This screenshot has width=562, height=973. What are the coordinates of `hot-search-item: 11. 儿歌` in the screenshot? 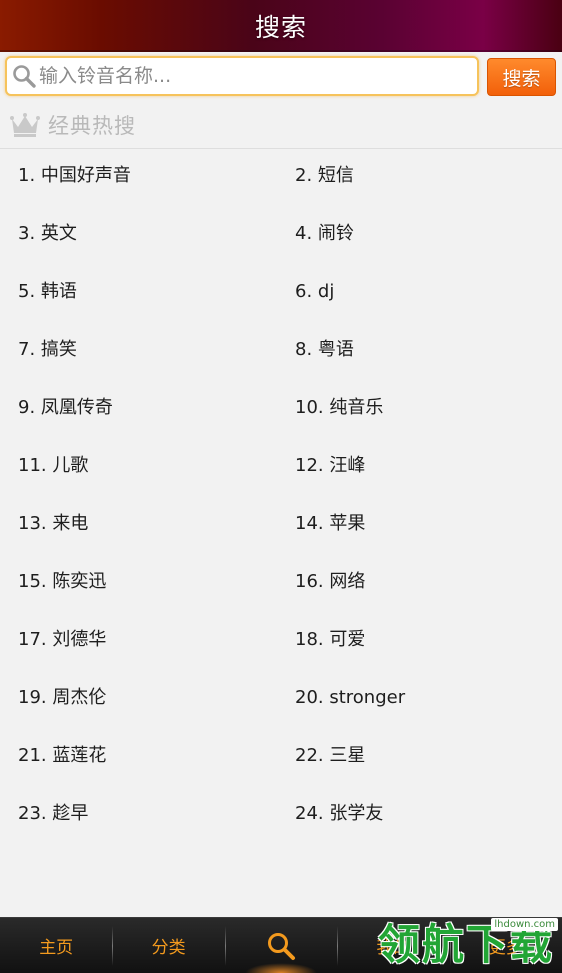 It's located at (53, 466).